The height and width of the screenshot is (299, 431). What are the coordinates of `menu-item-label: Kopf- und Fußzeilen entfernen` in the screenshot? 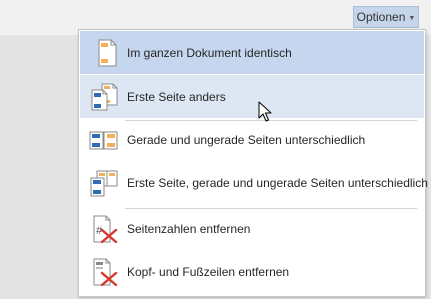 It's located at (208, 271).